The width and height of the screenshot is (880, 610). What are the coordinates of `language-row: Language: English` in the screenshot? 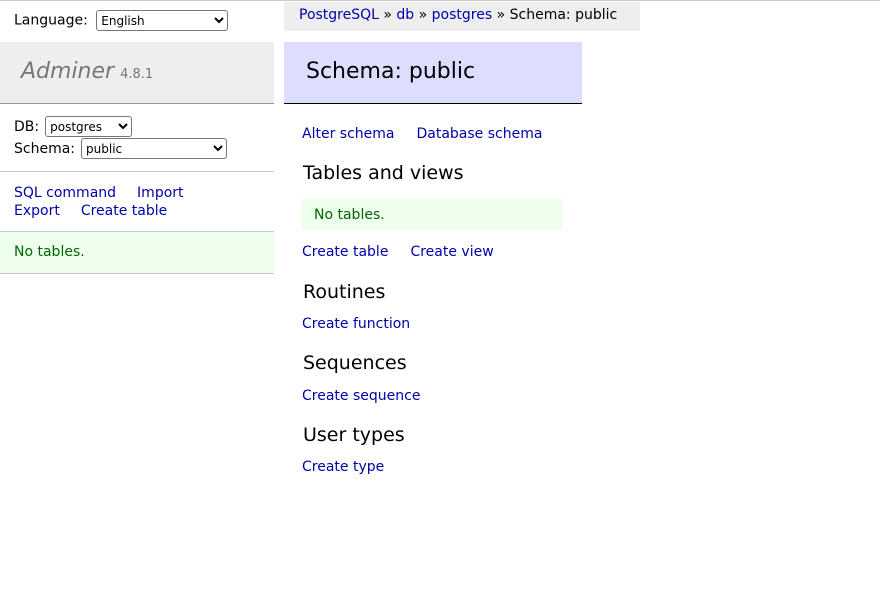 It's located at (121, 20).